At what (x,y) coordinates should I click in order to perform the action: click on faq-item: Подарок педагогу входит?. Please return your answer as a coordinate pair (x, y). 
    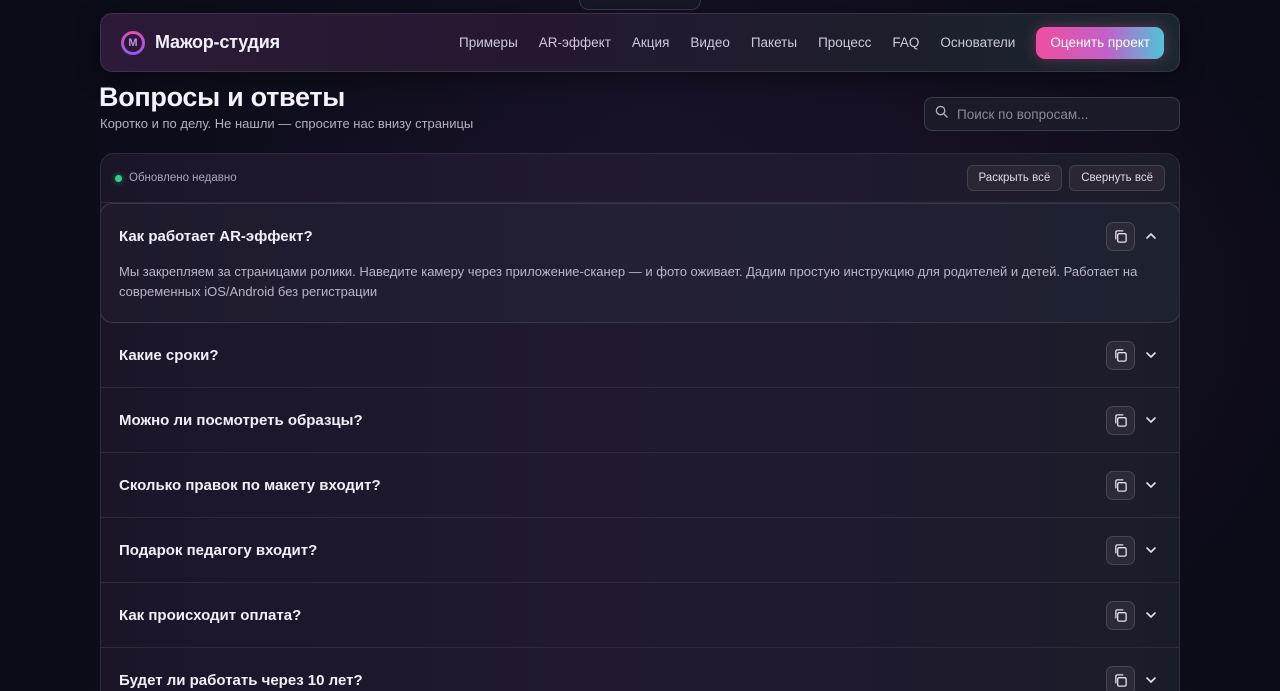
    Looking at the image, I should click on (640, 550).